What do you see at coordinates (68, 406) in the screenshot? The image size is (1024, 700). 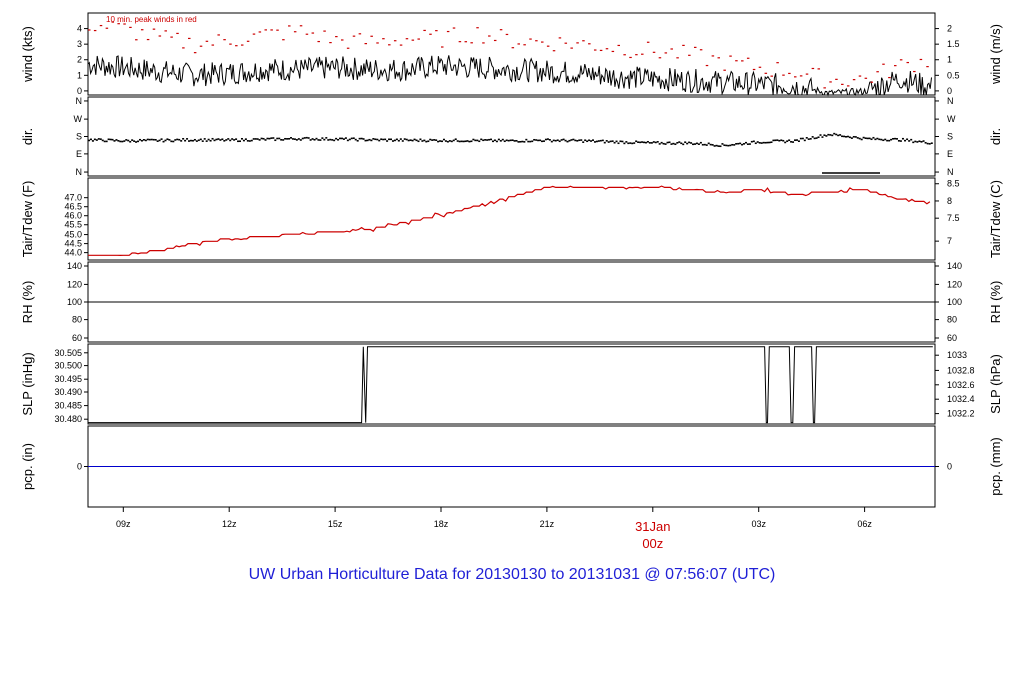 I see `left-tick-label: 30.485` at bounding box center [68, 406].